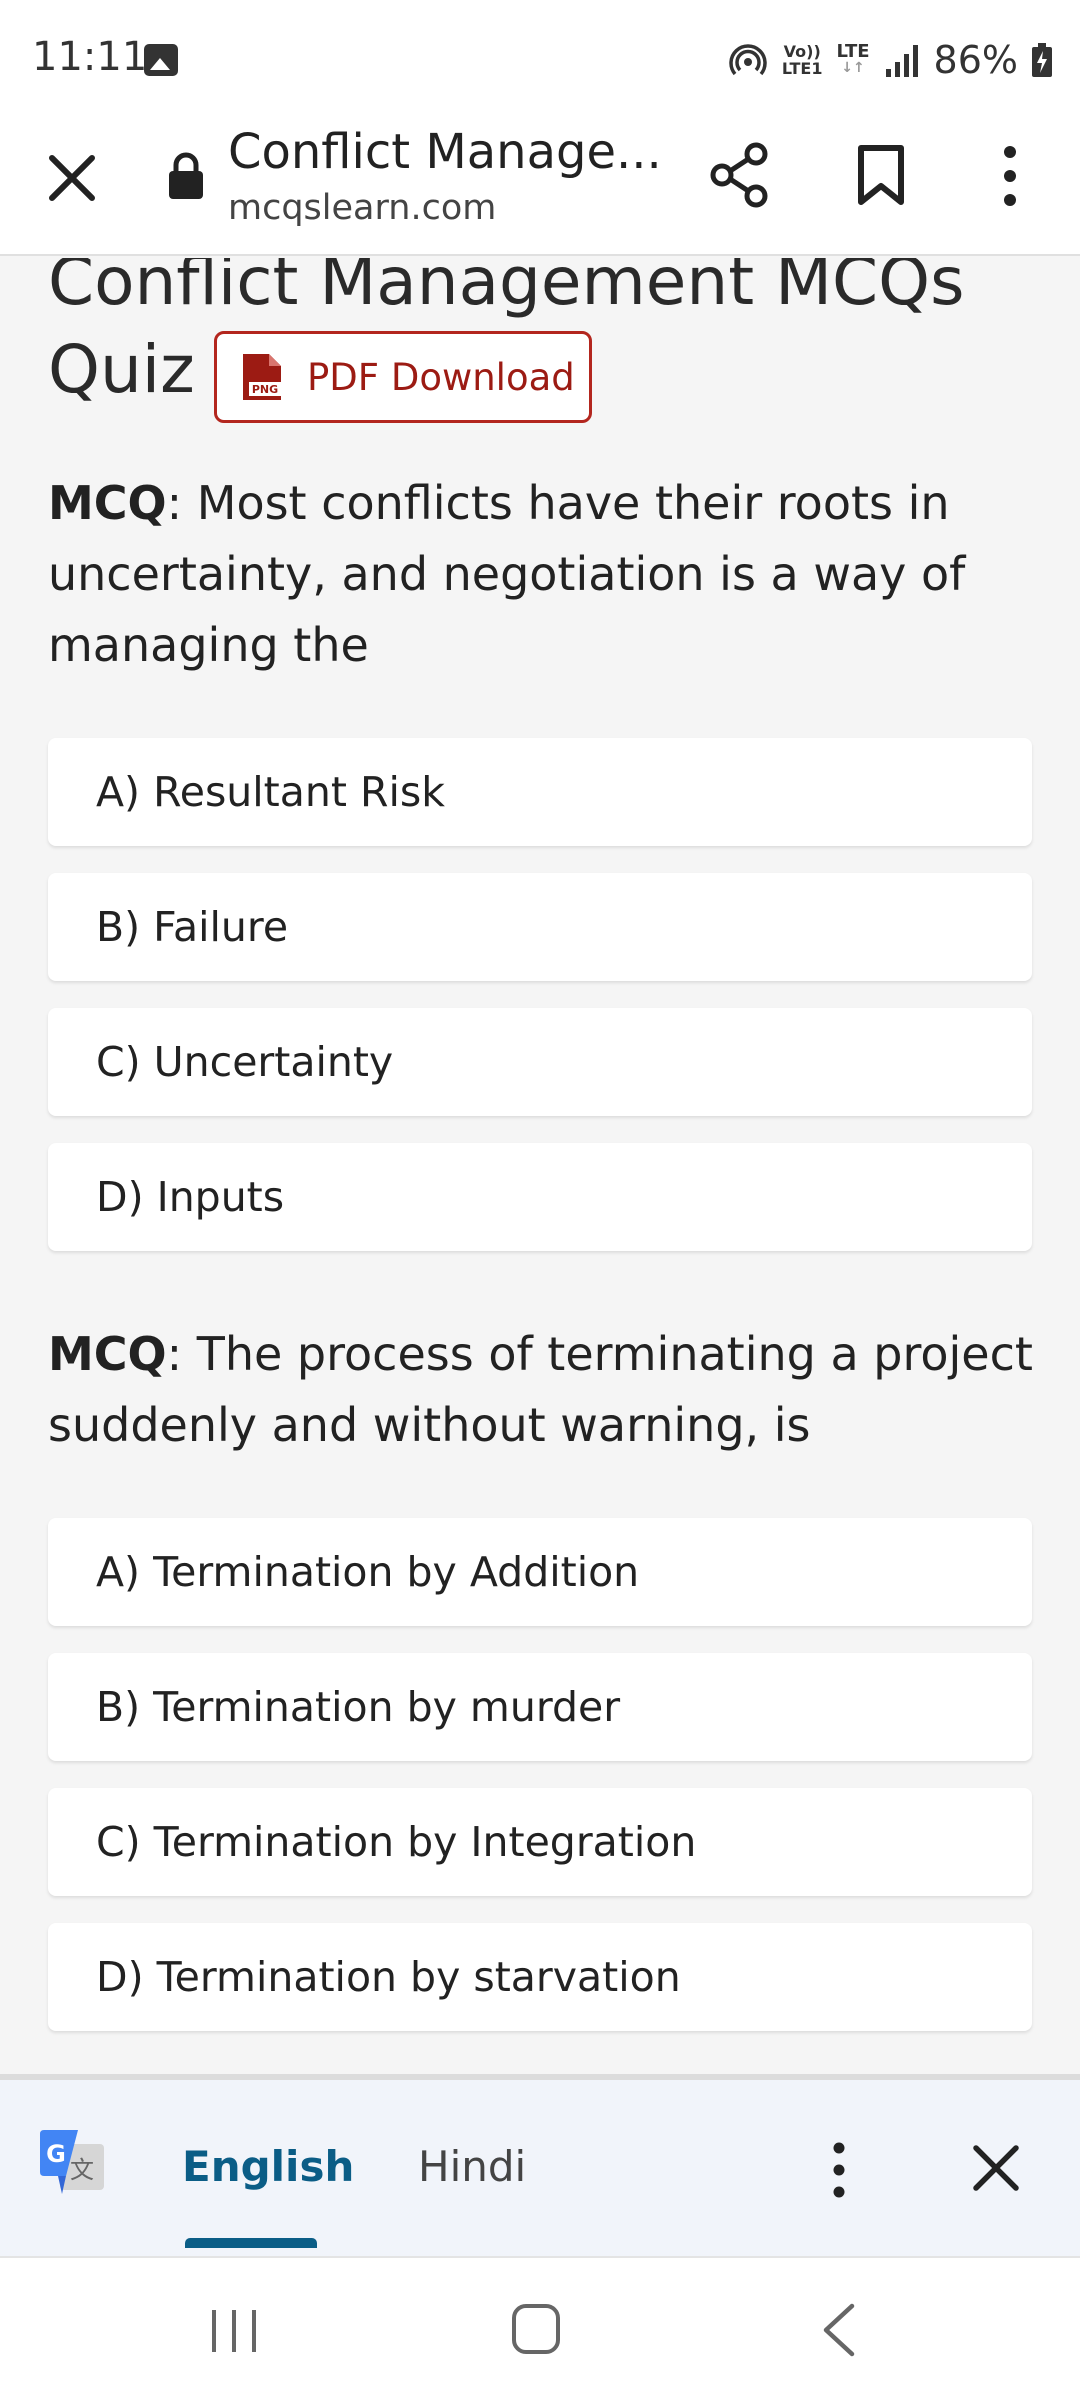 Image resolution: width=1080 pixels, height=2400 pixels. I want to click on svg-text: G, so click(56, 2154).